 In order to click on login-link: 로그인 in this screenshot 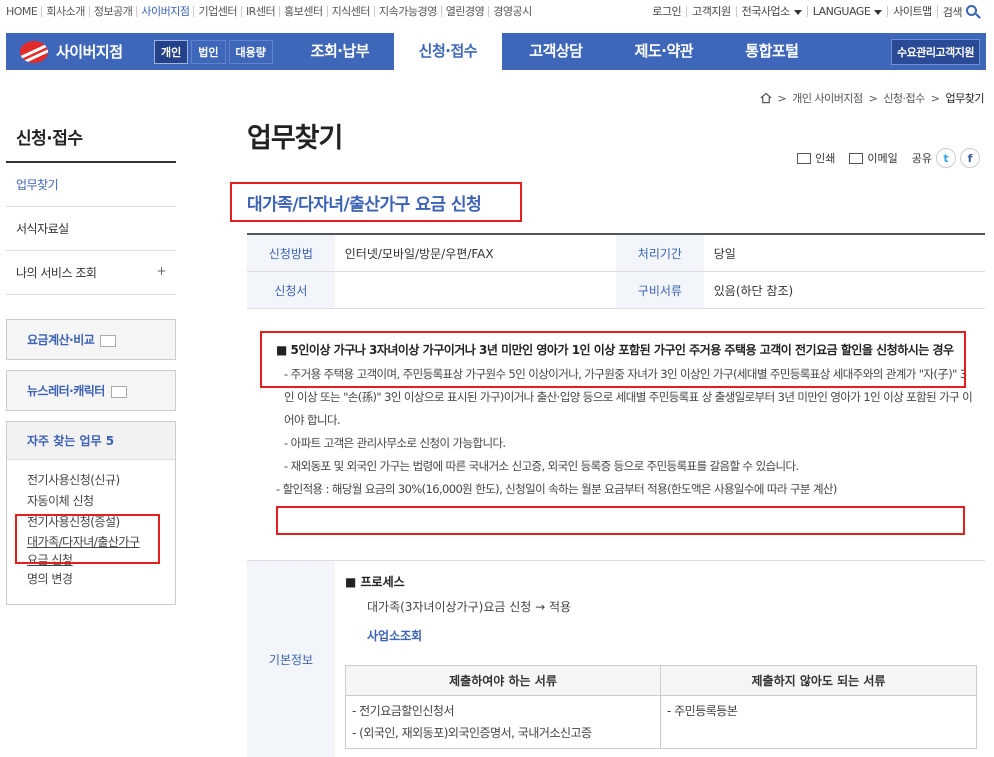, I will do `click(666, 11)`.